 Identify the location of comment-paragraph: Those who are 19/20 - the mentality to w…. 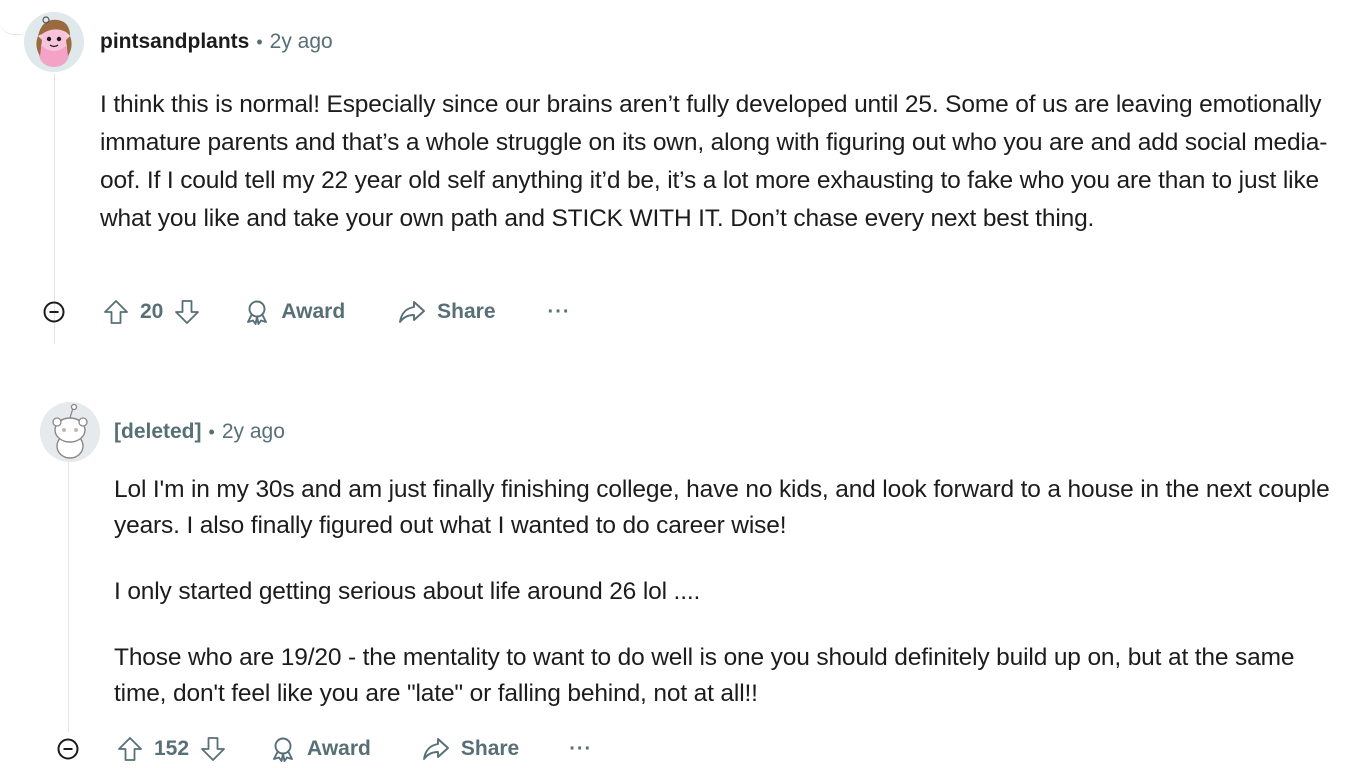
(704, 675).